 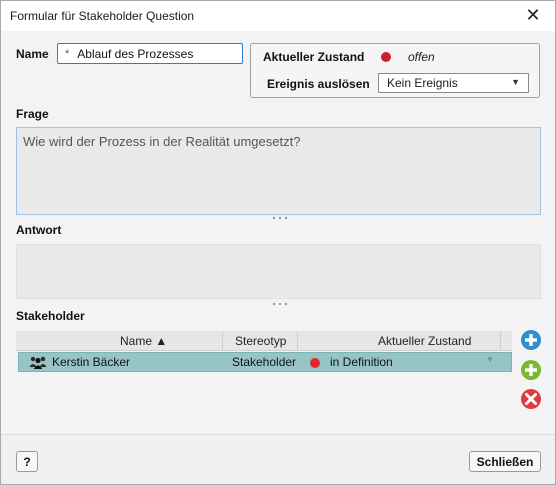 I want to click on stakeholder-label: Stakeholder, so click(x=50, y=316).